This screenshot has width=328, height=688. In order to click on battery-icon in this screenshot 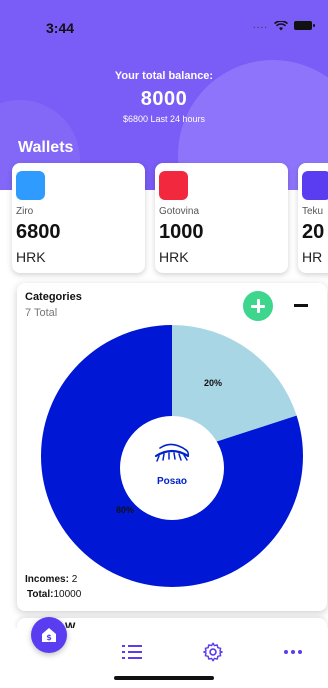, I will do `click(304, 25)`.